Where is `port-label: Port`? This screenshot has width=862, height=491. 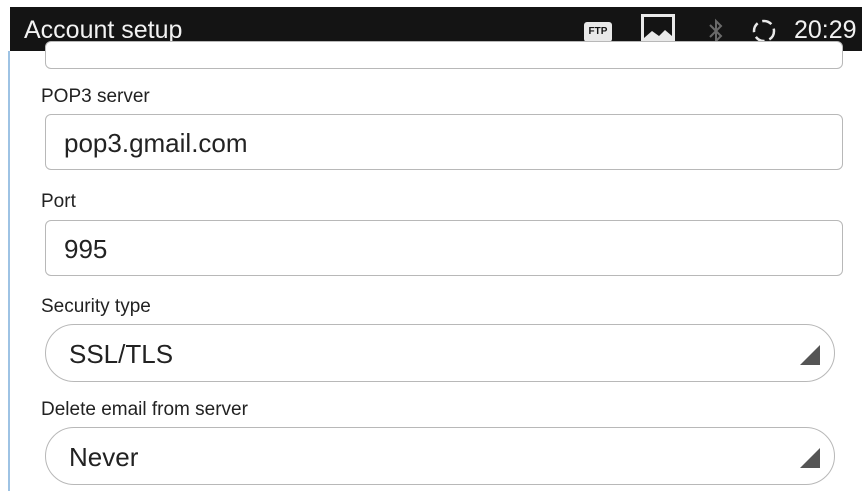
port-label: Port is located at coordinates (58, 201).